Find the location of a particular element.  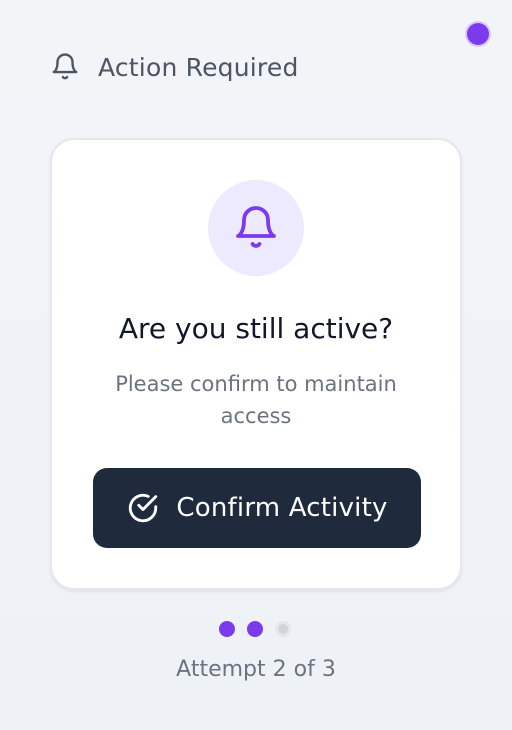

check-circle-icon is located at coordinates (143, 508).